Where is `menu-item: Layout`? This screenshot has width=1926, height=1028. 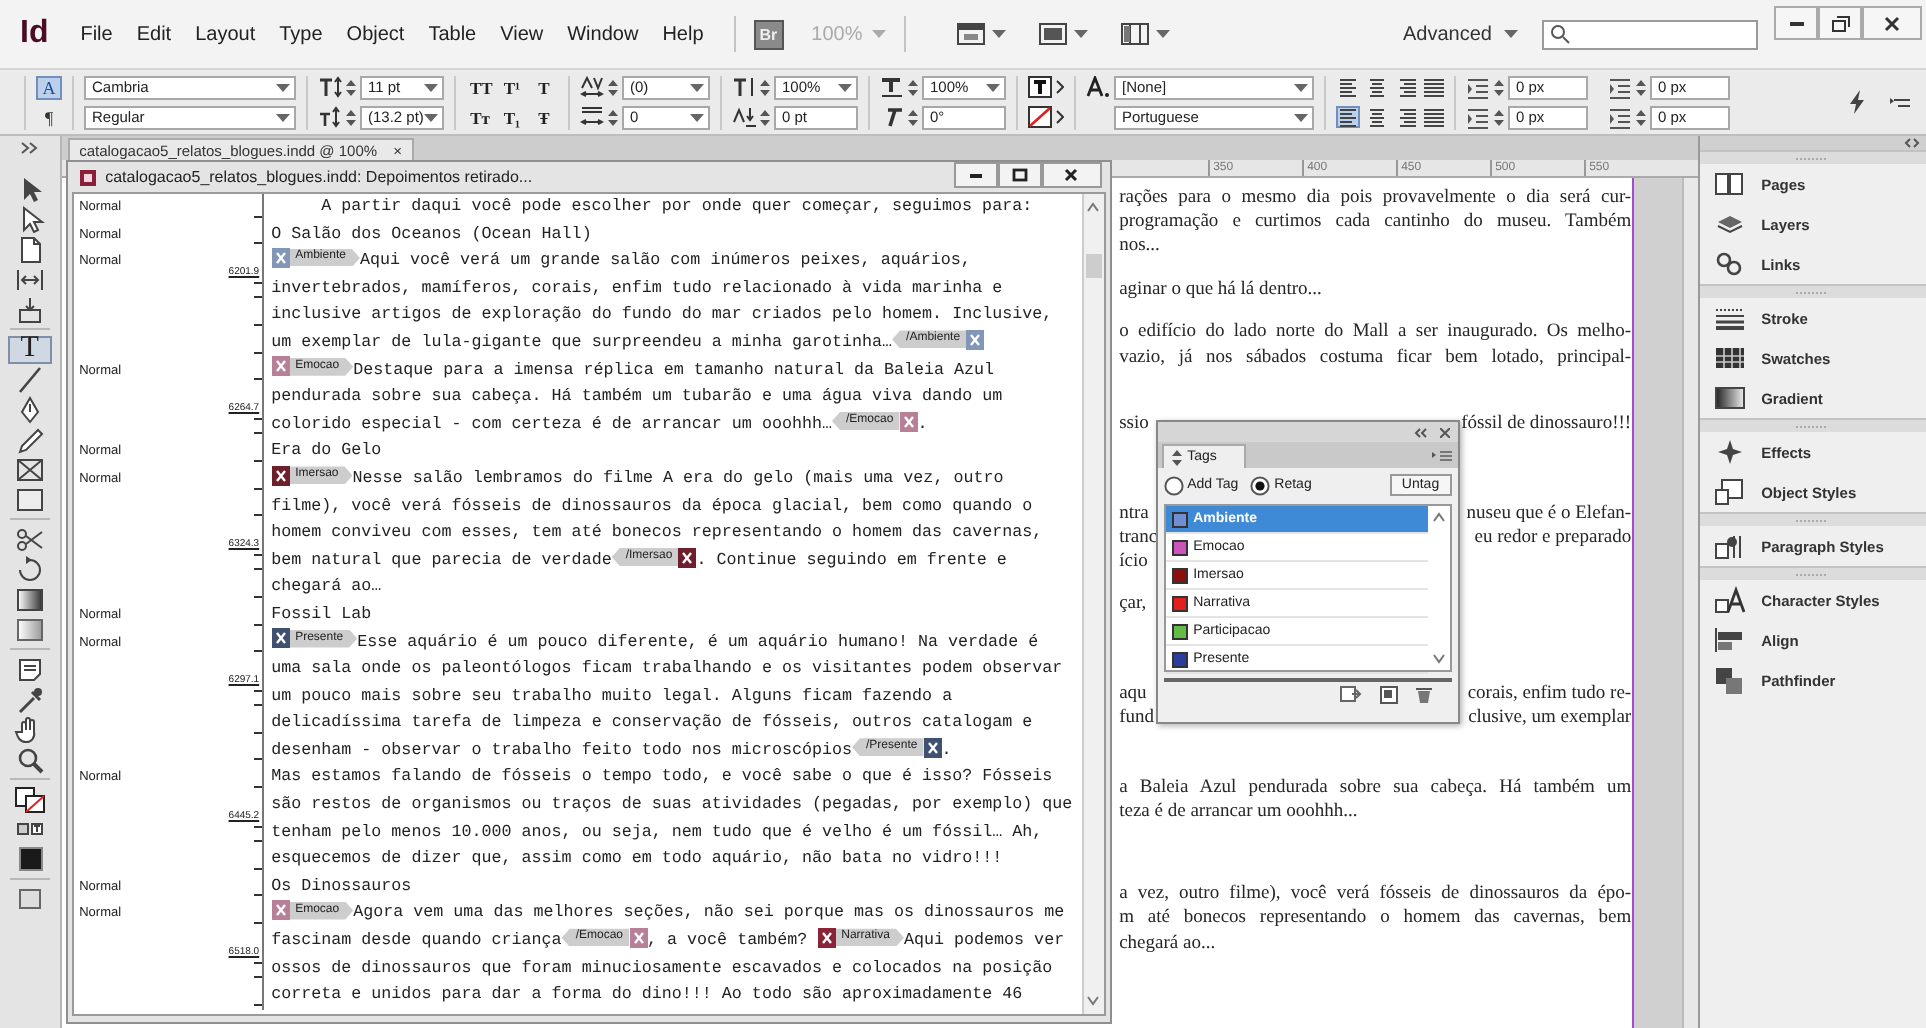 menu-item: Layout is located at coordinates (225, 34).